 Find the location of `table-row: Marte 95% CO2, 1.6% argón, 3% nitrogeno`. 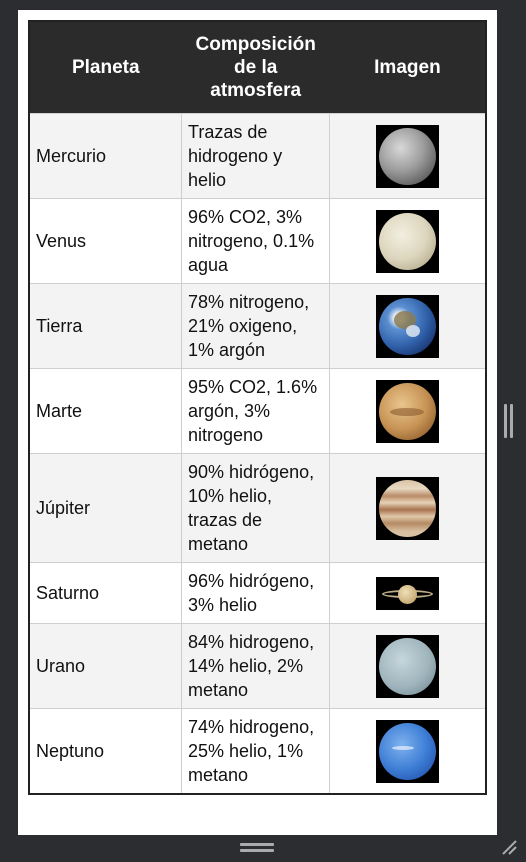

table-row: Marte 95% CO2, 1.6% argón, 3% nitrogeno is located at coordinates (257, 411).